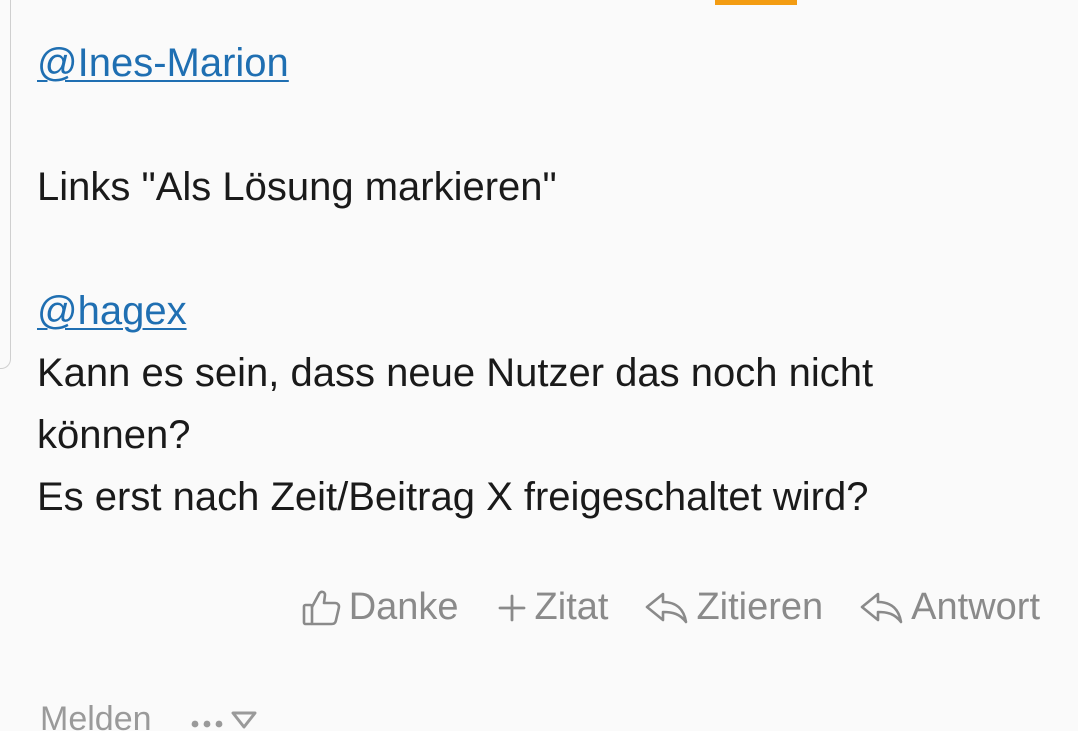 The width and height of the screenshot is (1078, 731). I want to click on reply-button: Antwort, so click(949, 607).